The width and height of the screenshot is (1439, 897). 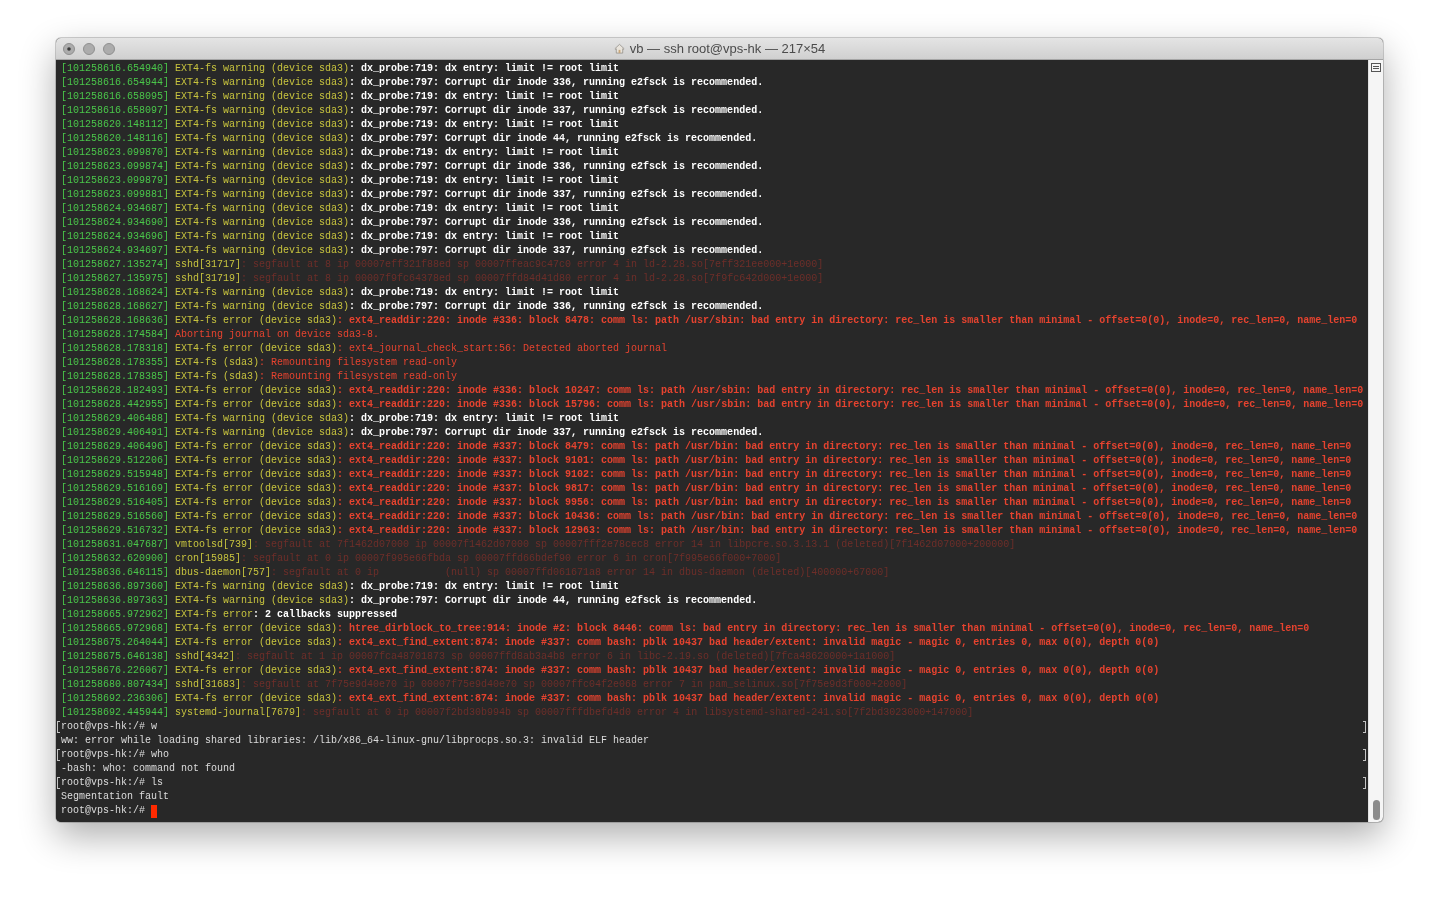 I want to click on log-line: [101258624.934697] EXT4-fs warning (device sda3): dx_probe:797: Corrupt dir inode 337, running e2fsck is recommended., so click(x=412, y=251).